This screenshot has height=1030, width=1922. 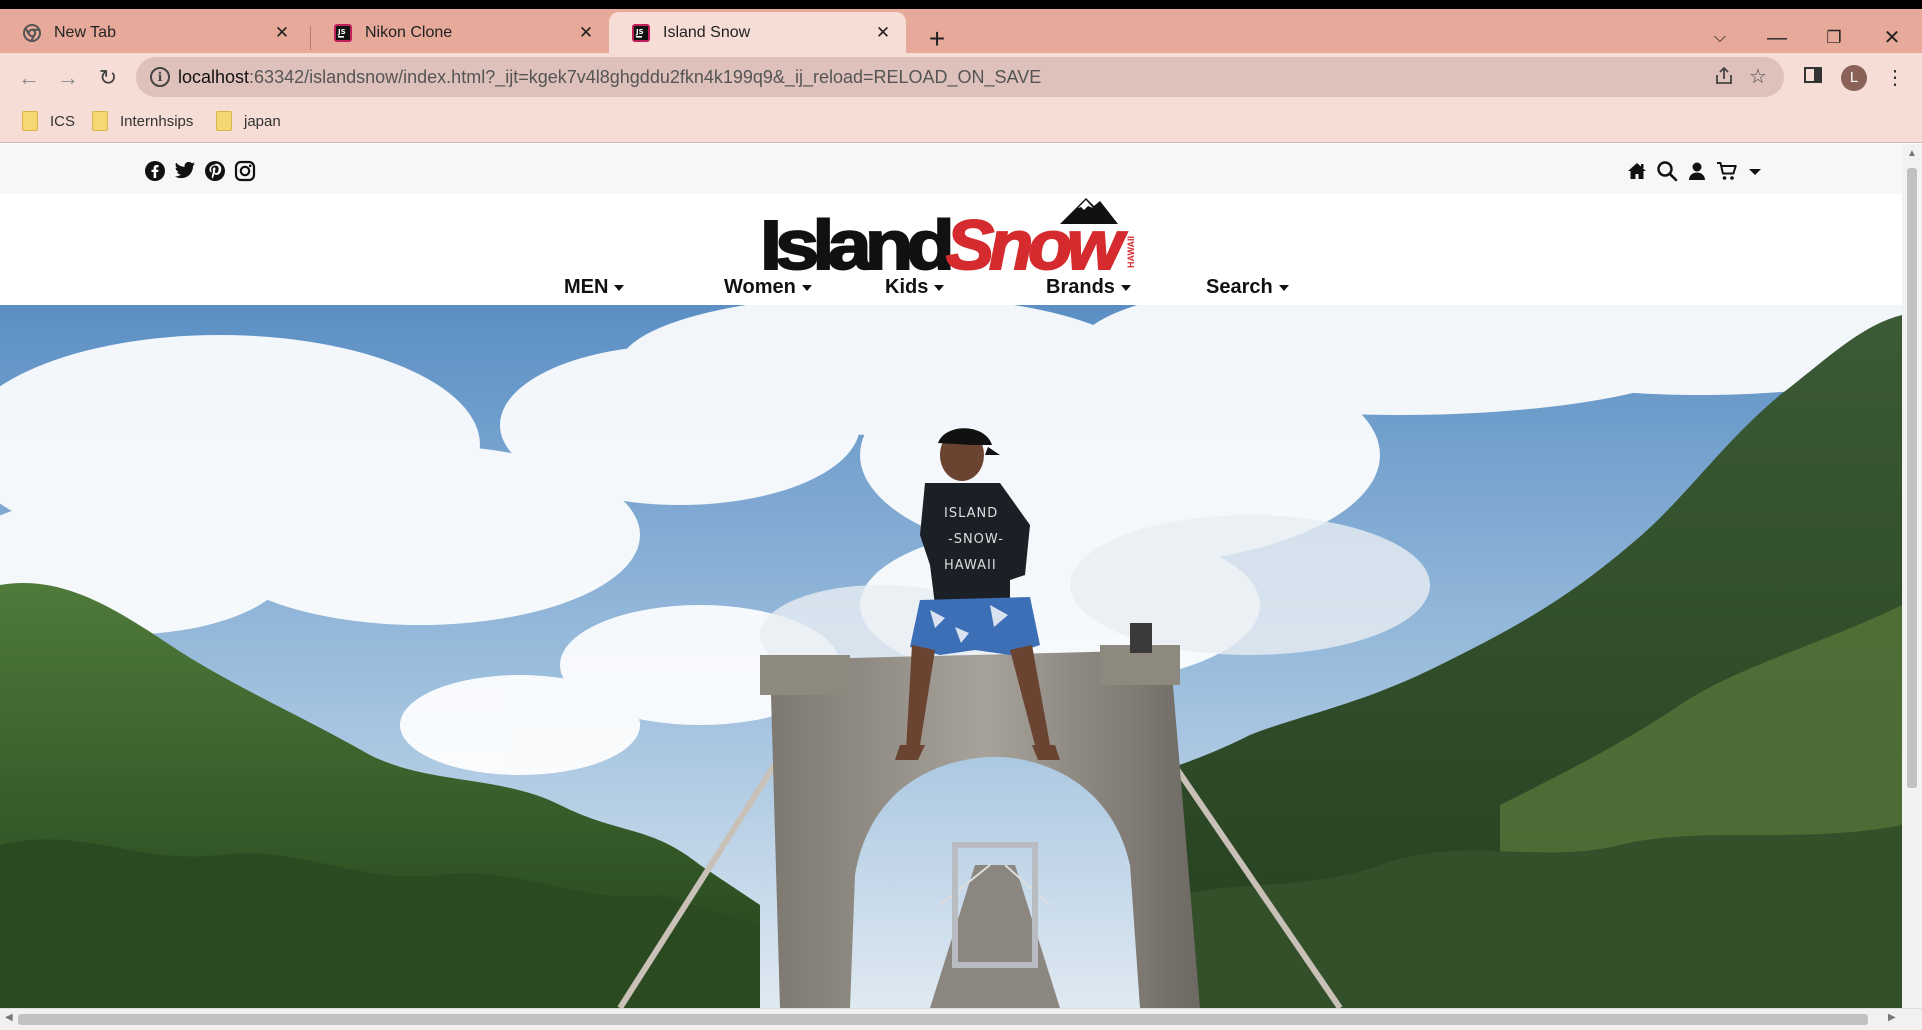 What do you see at coordinates (108, 78) in the screenshot?
I see `reload-button: ↻` at bounding box center [108, 78].